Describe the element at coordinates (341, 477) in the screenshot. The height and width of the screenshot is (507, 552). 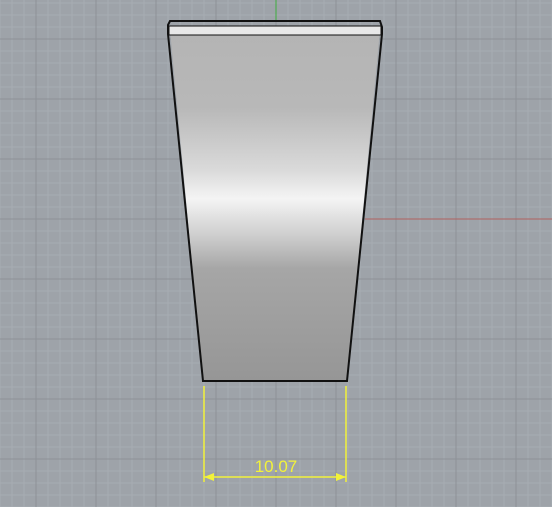
I see `dimension-arrow-right` at that location.